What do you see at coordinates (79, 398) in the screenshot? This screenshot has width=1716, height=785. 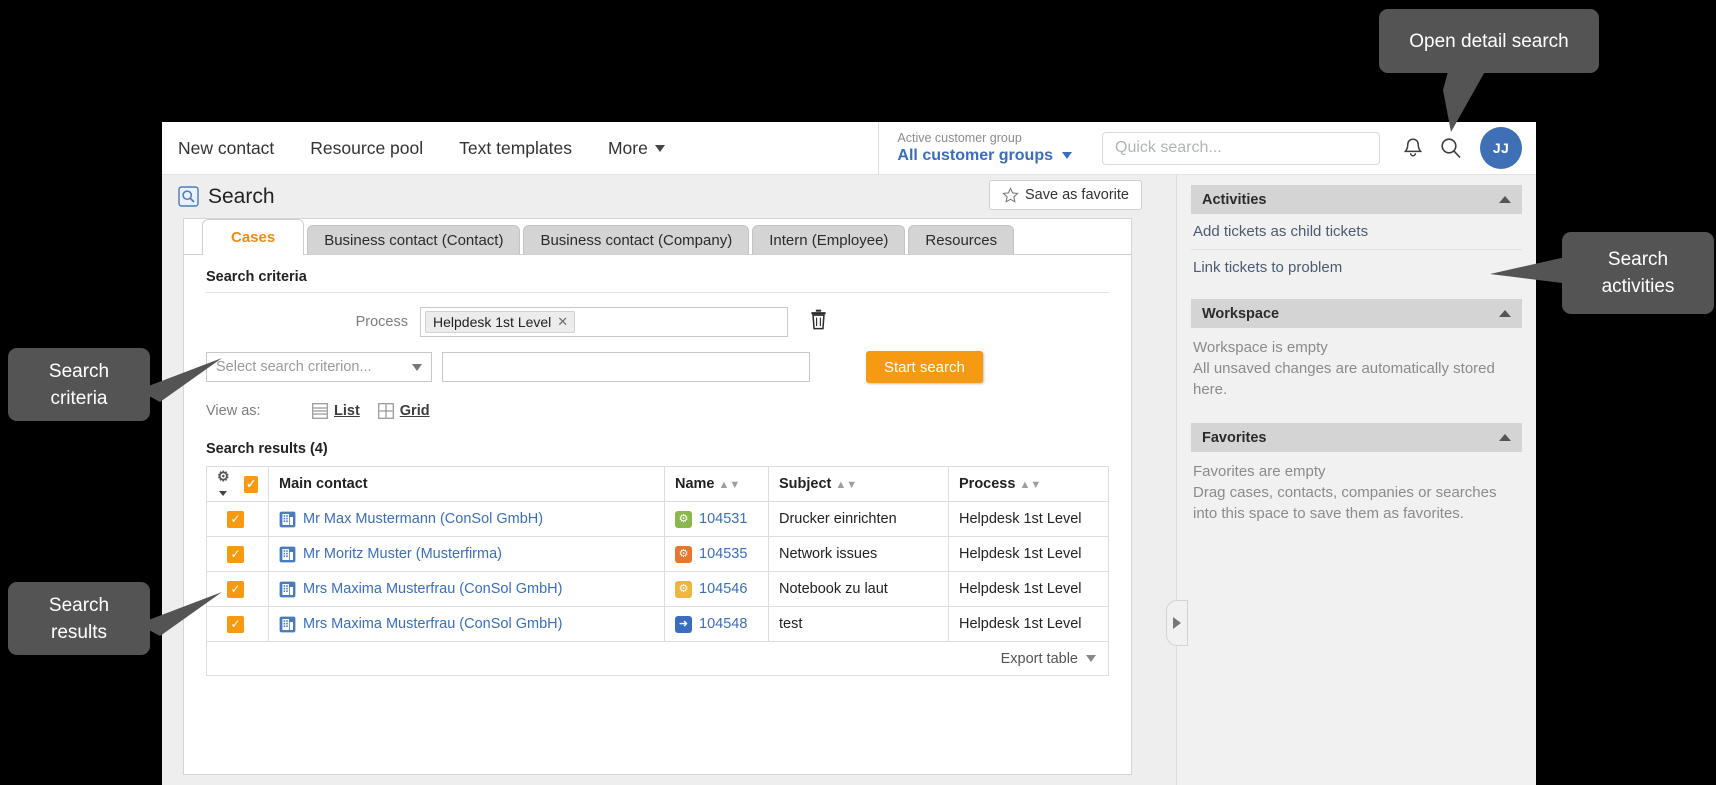 I see `callout-search-criteria-line2: criteria` at bounding box center [79, 398].